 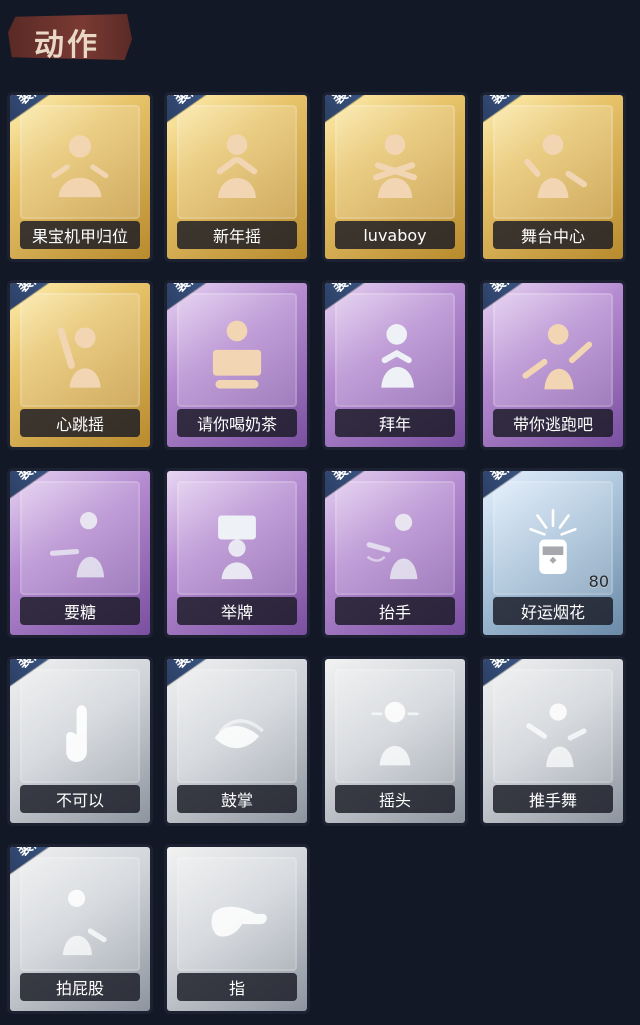 What do you see at coordinates (553, 235) in the screenshot?
I see `emote-label: 舞台中心` at bounding box center [553, 235].